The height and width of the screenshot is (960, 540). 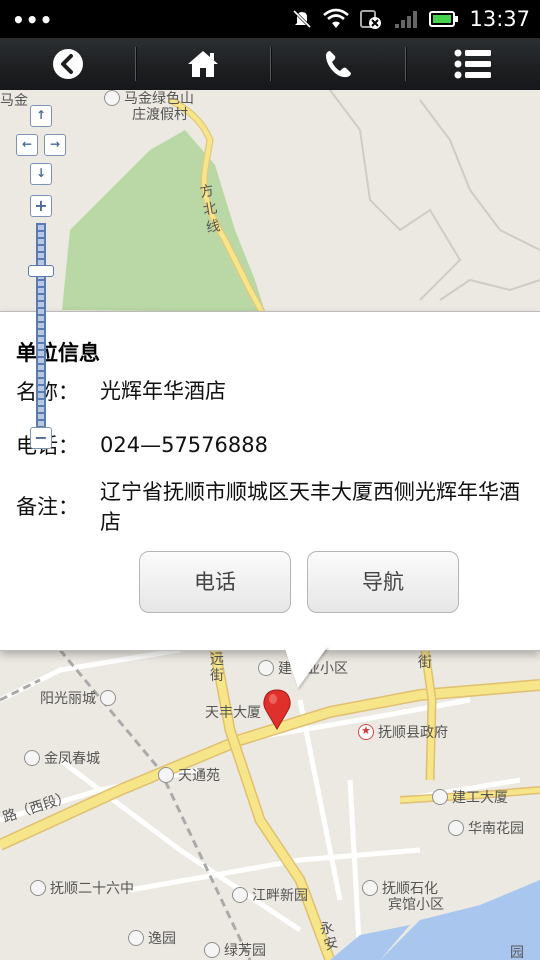 What do you see at coordinates (403, 732) in the screenshot?
I see `map-poi-county-gov: 抚顺县政府` at bounding box center [403, 732].